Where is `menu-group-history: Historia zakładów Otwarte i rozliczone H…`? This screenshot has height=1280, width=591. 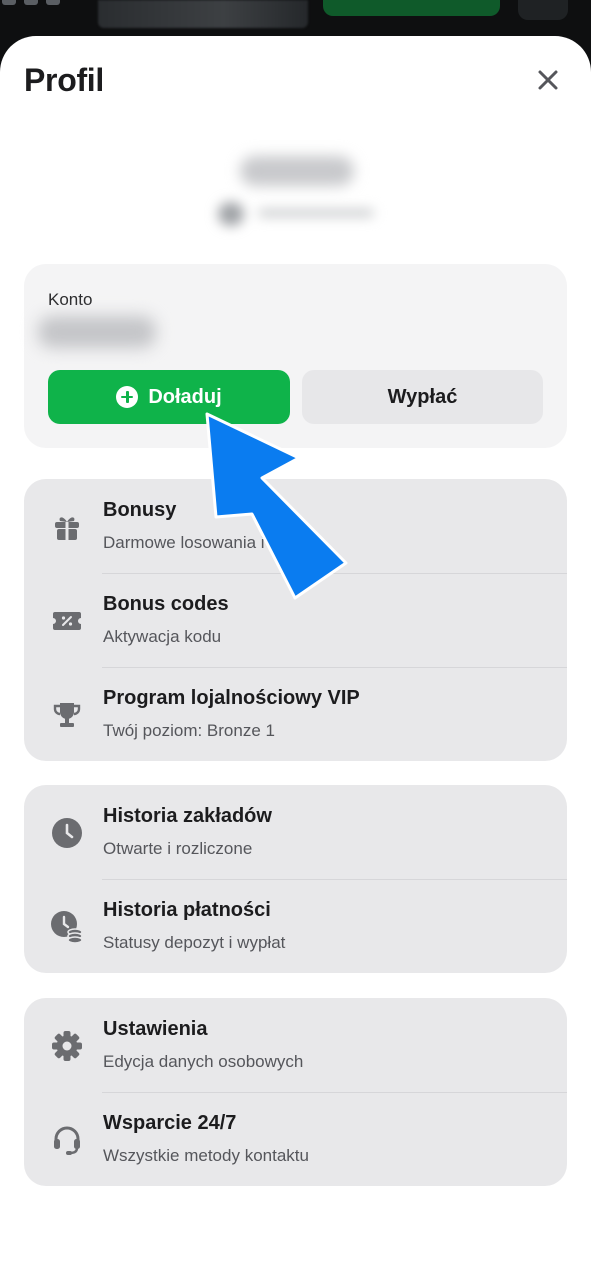
menu-group-history: Historia zakładów Otwarte i rozliczone H… is located at coordinates (295, 879).